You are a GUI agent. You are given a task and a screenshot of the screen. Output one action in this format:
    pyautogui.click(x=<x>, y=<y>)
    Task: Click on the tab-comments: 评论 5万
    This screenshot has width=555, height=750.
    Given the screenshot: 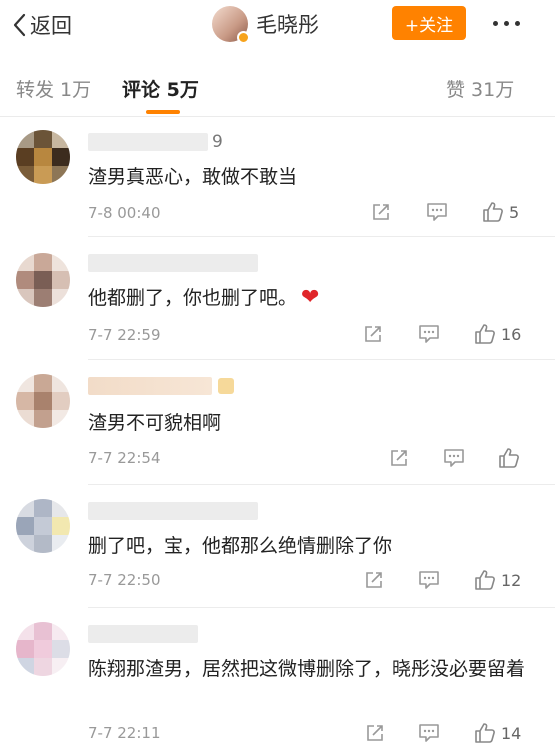 What is the action you would take?
    pyautogui.click(x=160, y=88)
    